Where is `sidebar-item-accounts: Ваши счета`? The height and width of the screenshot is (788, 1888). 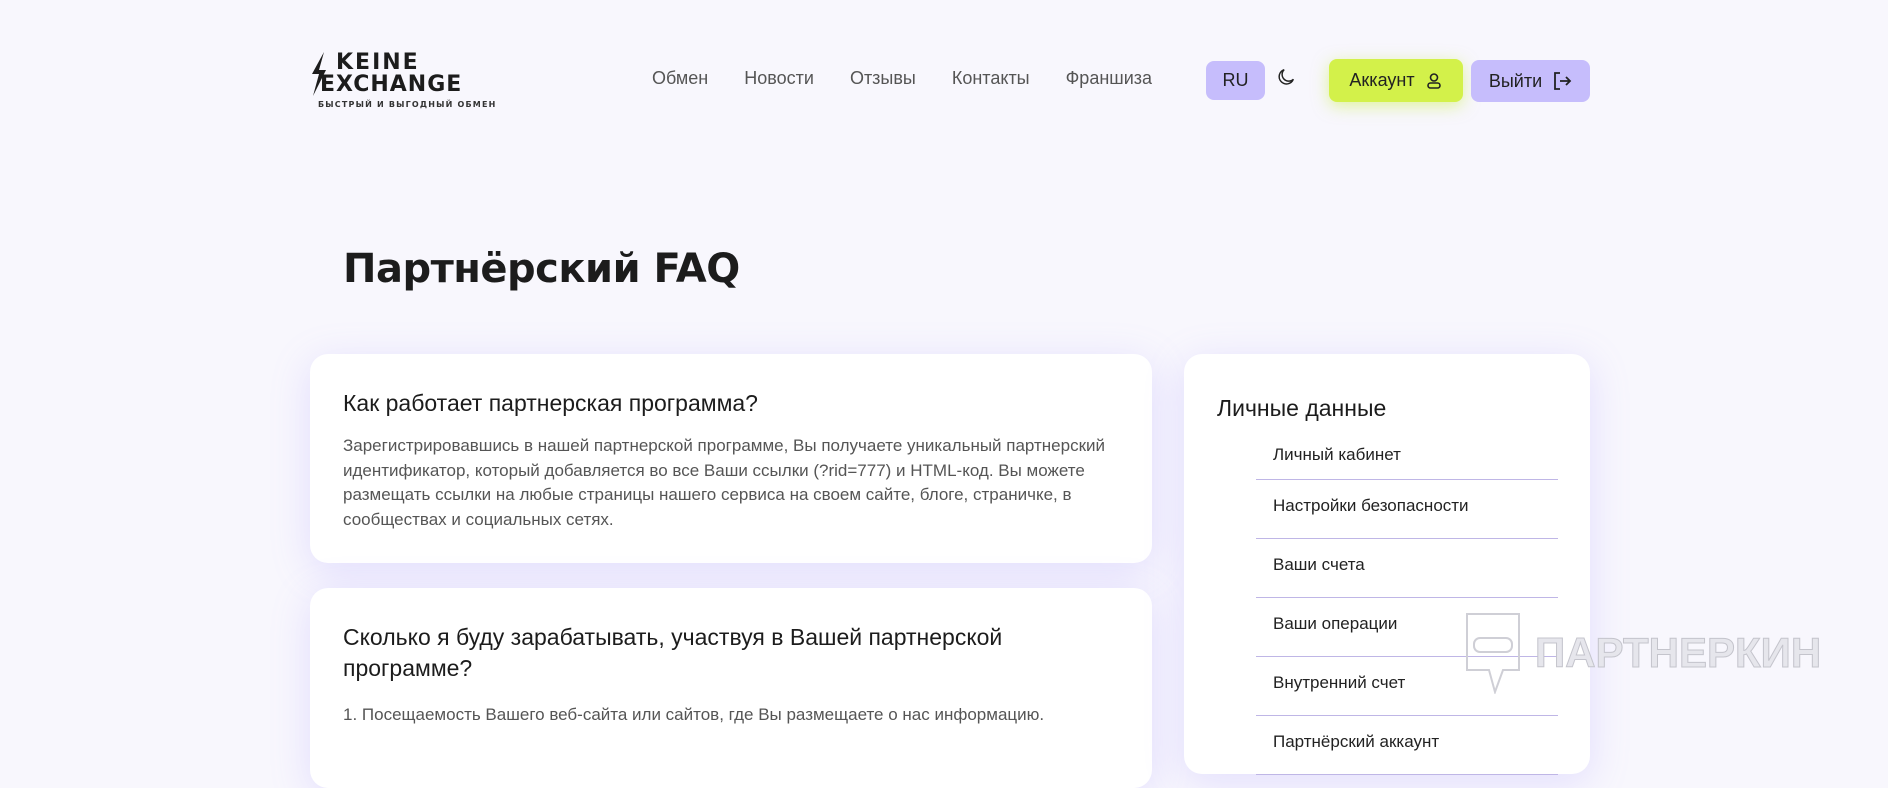
sidebar-item-accounts: Ваши счета is located at coordinates (1407, 568).